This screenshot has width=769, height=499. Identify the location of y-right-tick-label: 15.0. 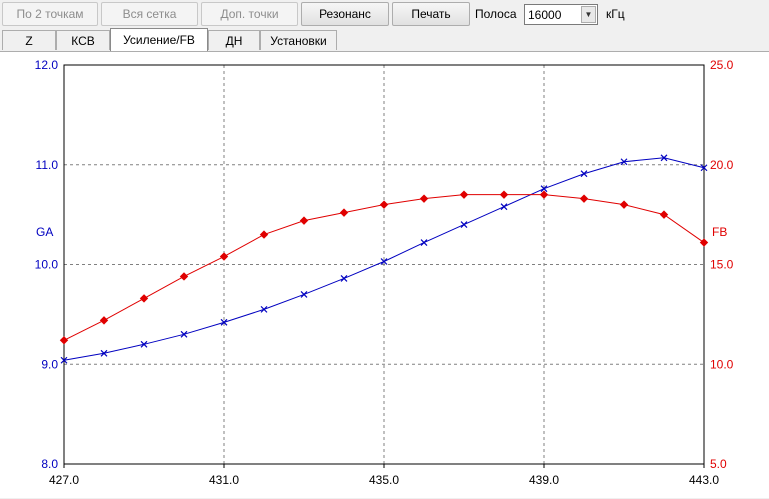
(722, 265).